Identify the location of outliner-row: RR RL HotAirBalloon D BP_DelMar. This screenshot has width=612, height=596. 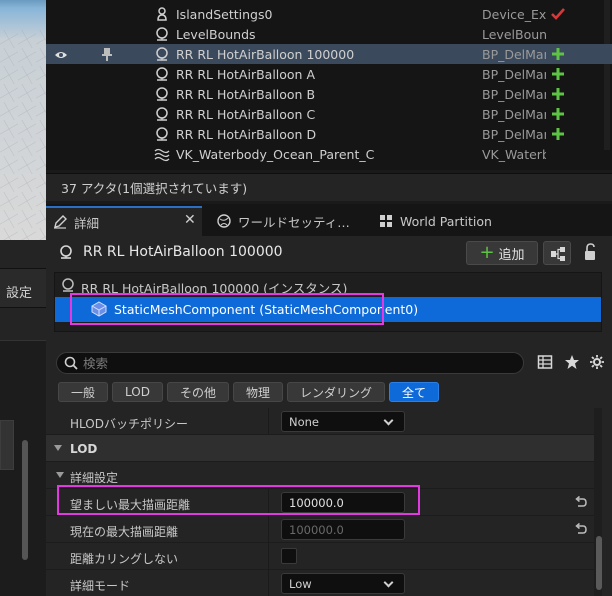
(329, 134).